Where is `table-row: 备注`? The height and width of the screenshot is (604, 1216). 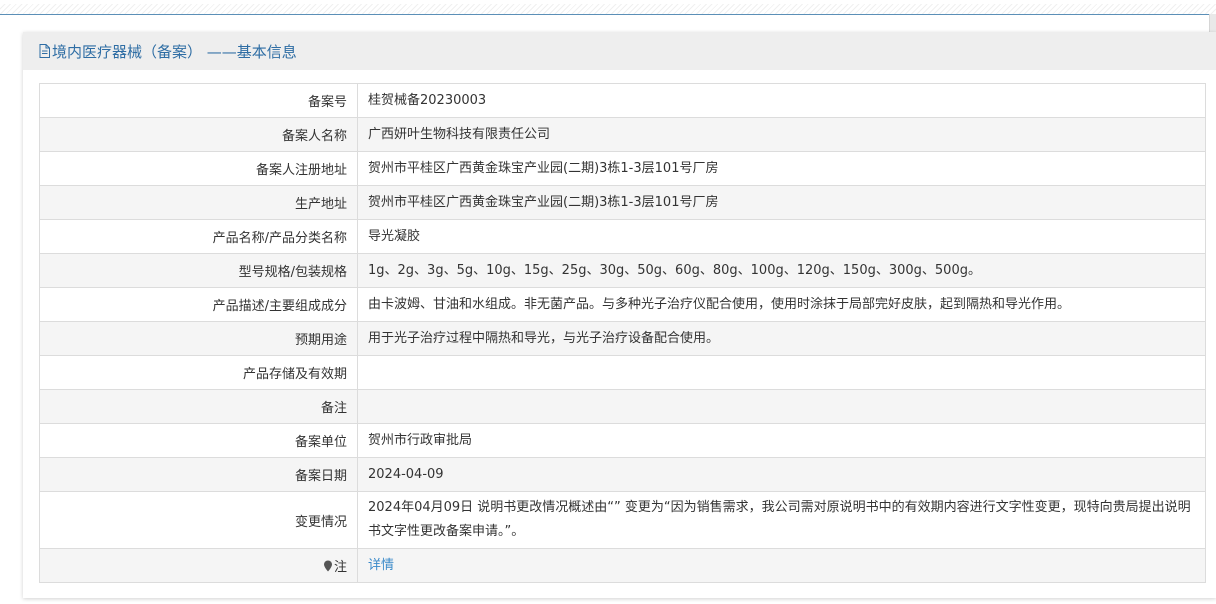 table-row: 备注 is located at coordinates (622, 406).